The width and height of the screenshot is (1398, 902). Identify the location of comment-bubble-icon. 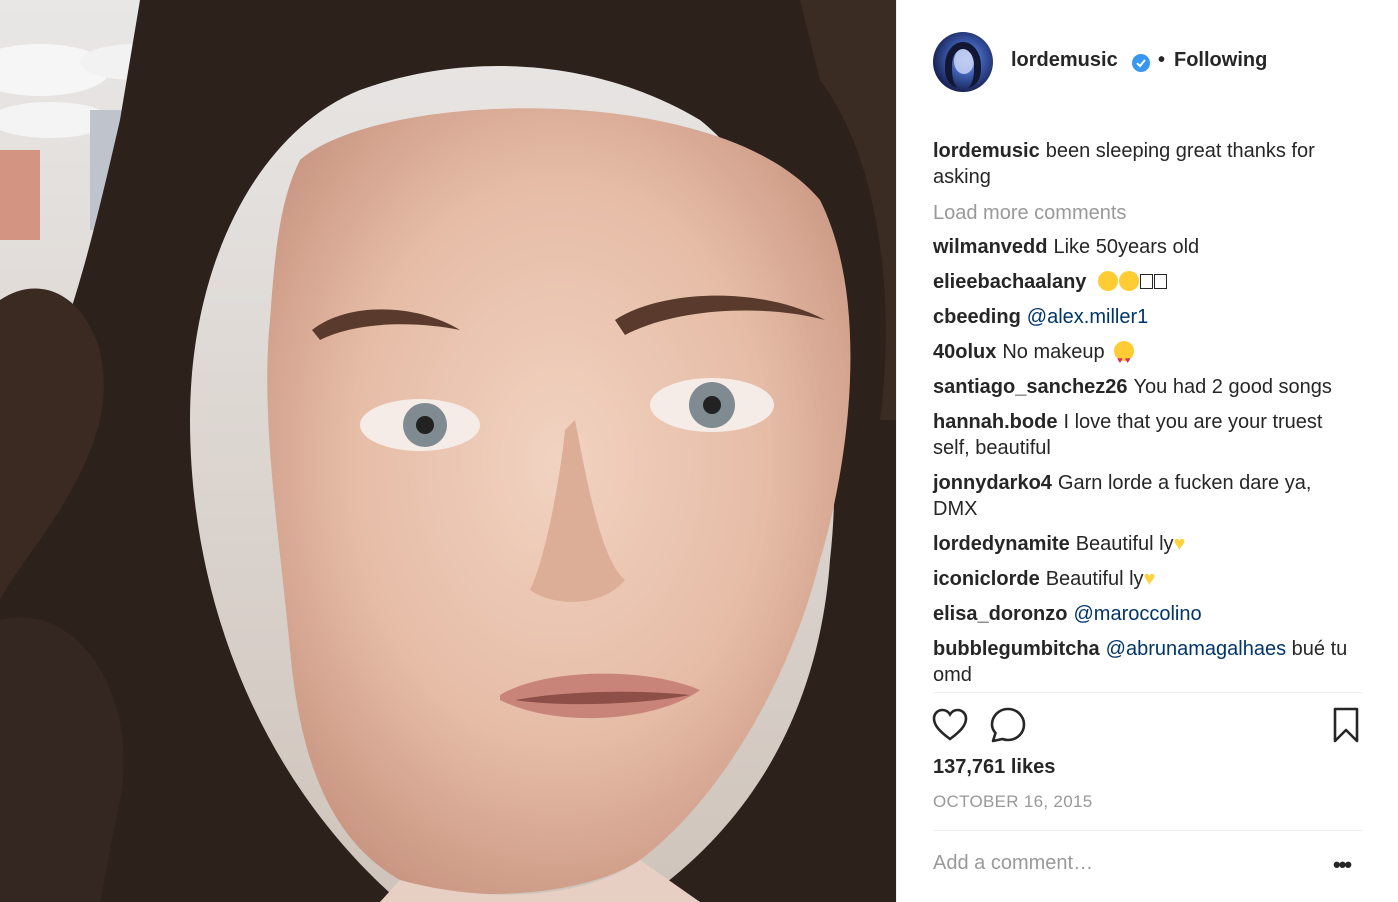
(1008, 725).